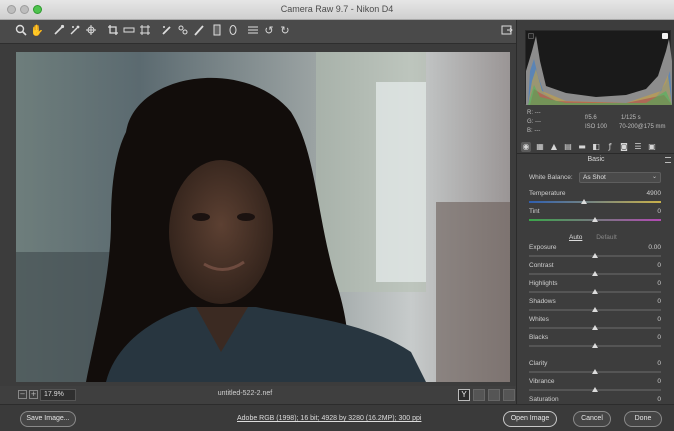 The width and height of the screenshot is (674, 431). I want to click on straighten-icon, so click(129, 31).